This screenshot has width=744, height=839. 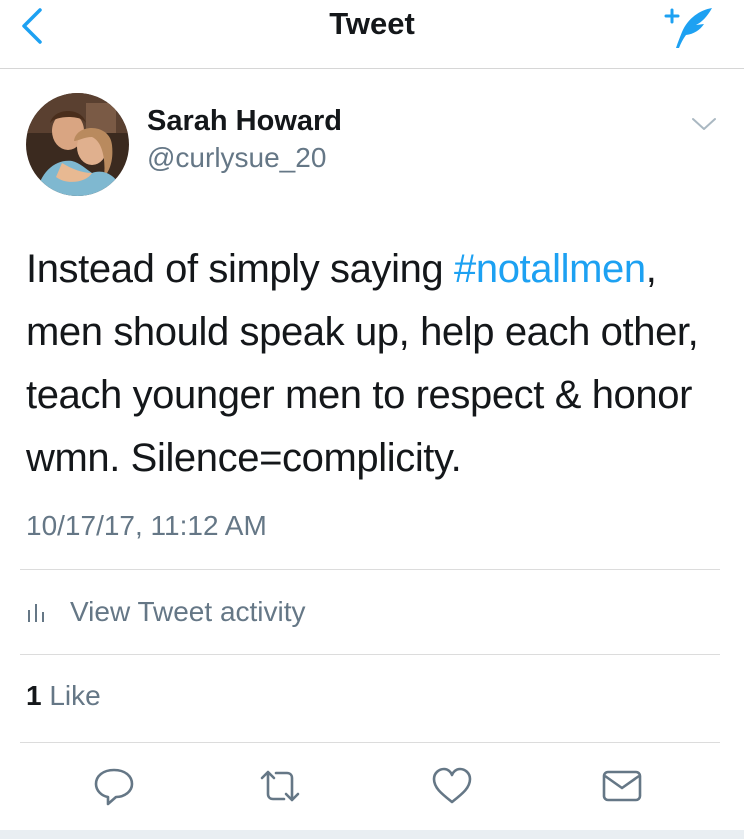 What do you see at coordinates (550, 269) in the screenshot?
I see `hashtag-link: #notallmen` at bounding box center [550, 269].